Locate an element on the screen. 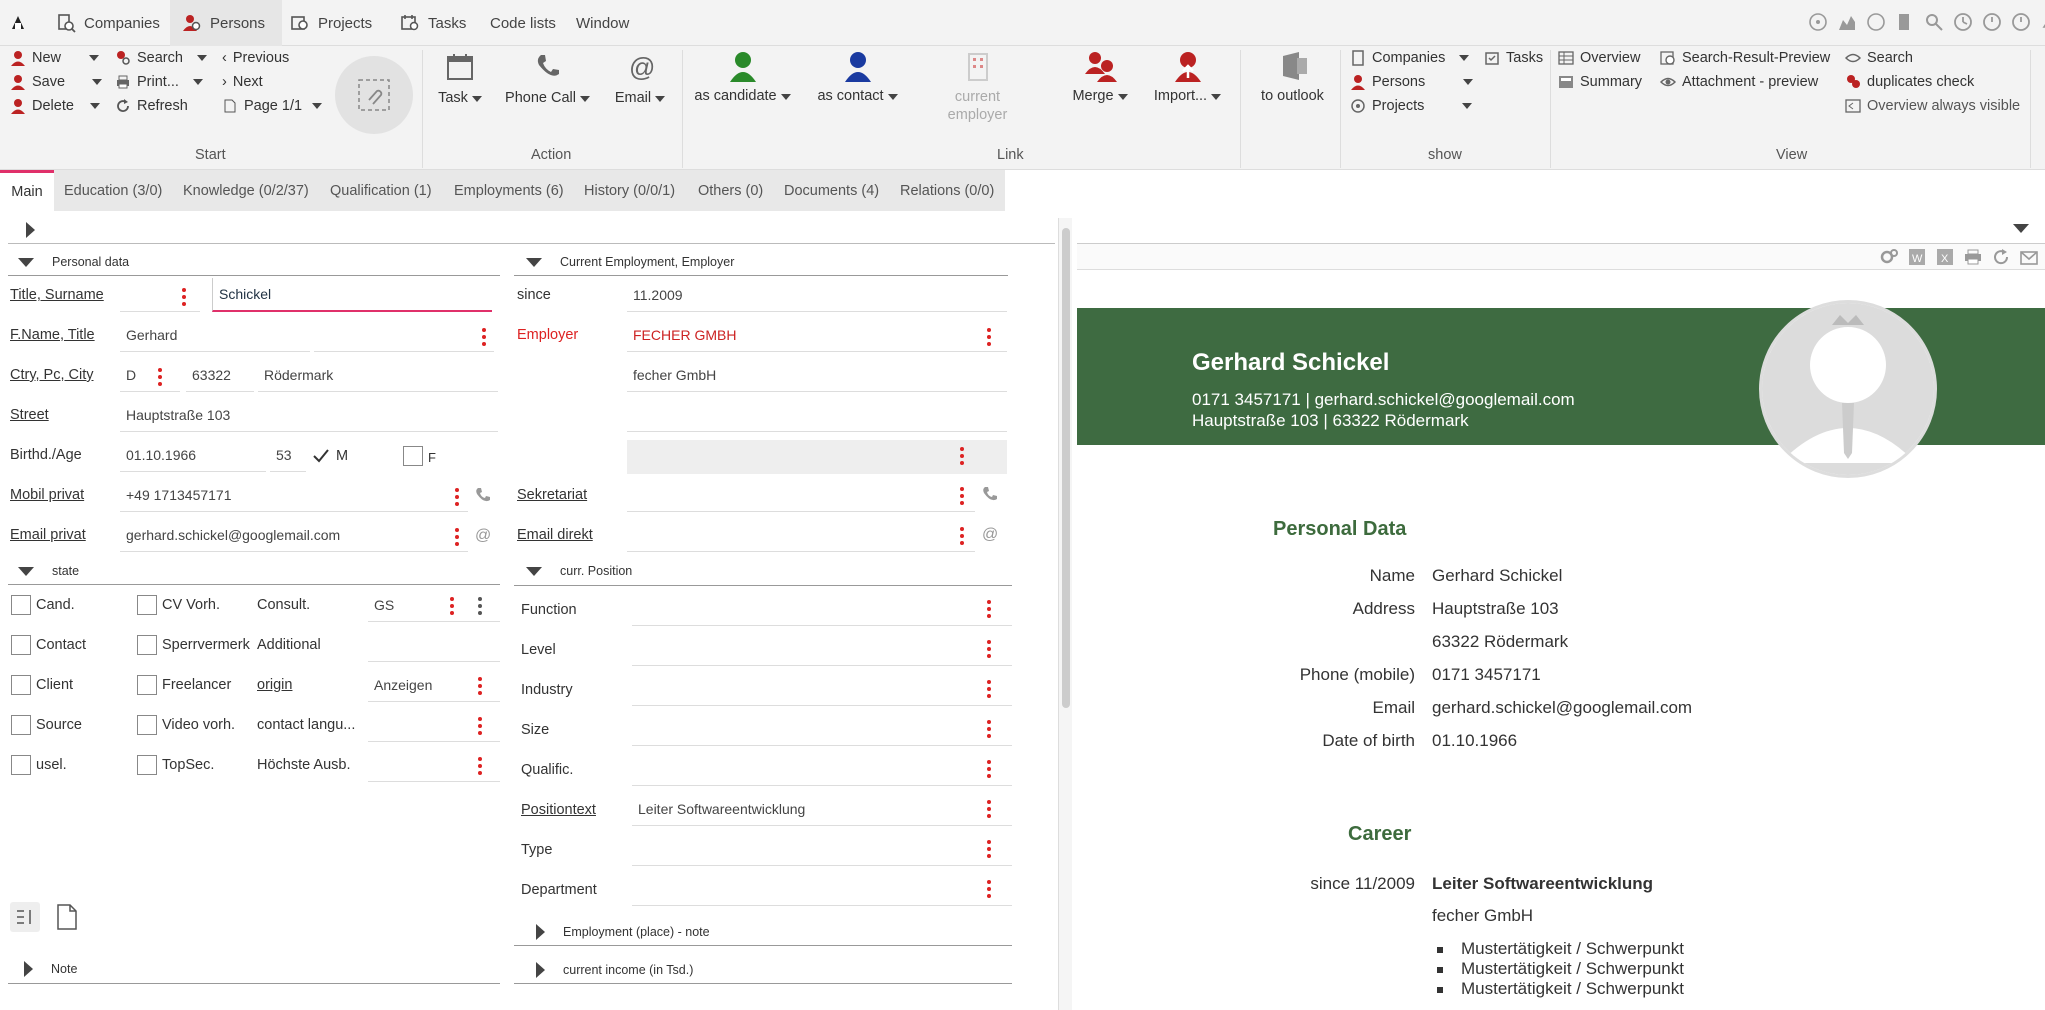 This screenshot has width=2045, height=1010. birthdate-input: 01.10.1966 is located at coordinates (193, 455).